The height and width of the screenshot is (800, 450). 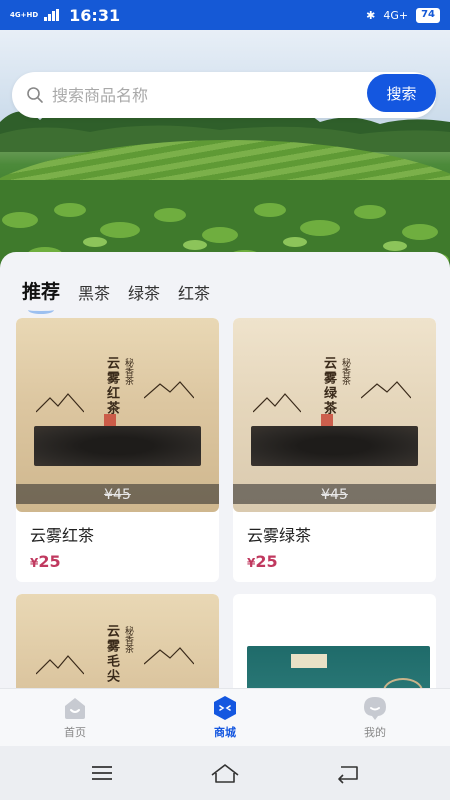 What do you see at coordinates (194, 292) in the screenshot?
I see `tab-black-tea: 红茶` at bounding box center [194, 292].